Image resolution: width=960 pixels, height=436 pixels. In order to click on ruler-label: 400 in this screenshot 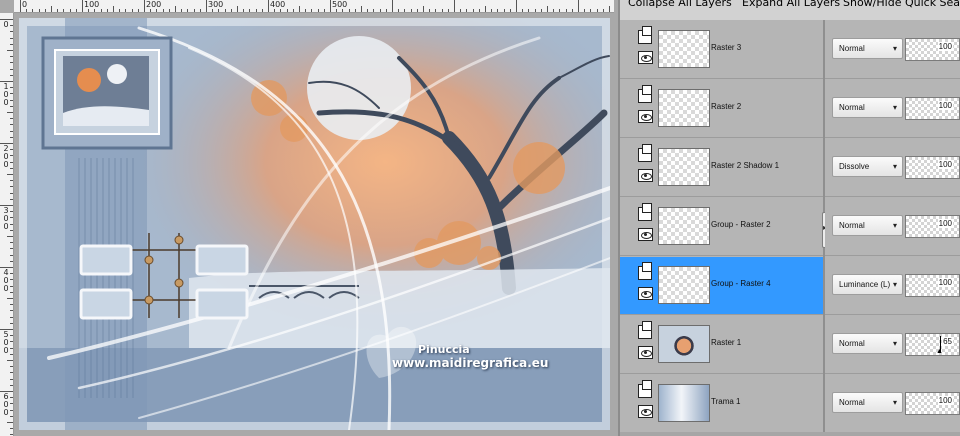, I will do `click(278, 4)`.